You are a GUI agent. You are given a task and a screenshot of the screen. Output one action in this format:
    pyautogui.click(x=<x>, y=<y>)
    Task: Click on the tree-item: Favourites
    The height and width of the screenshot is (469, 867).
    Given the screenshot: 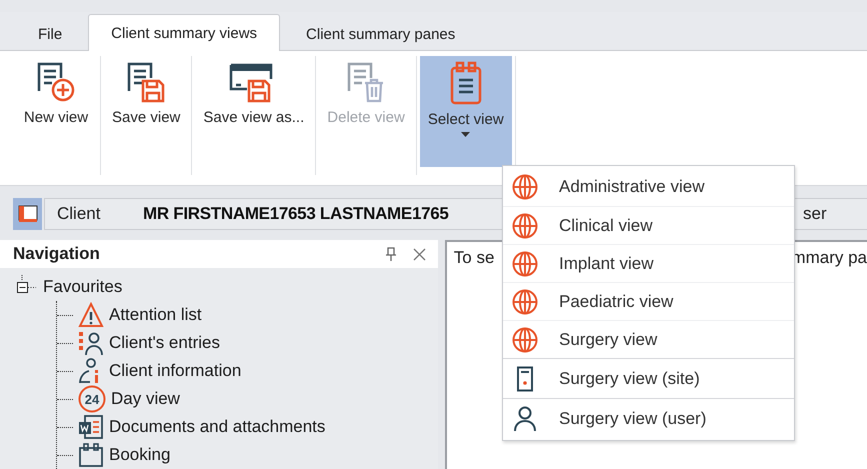 What is the action you would take?
    pyautogui.click(x=82, y=287)
    